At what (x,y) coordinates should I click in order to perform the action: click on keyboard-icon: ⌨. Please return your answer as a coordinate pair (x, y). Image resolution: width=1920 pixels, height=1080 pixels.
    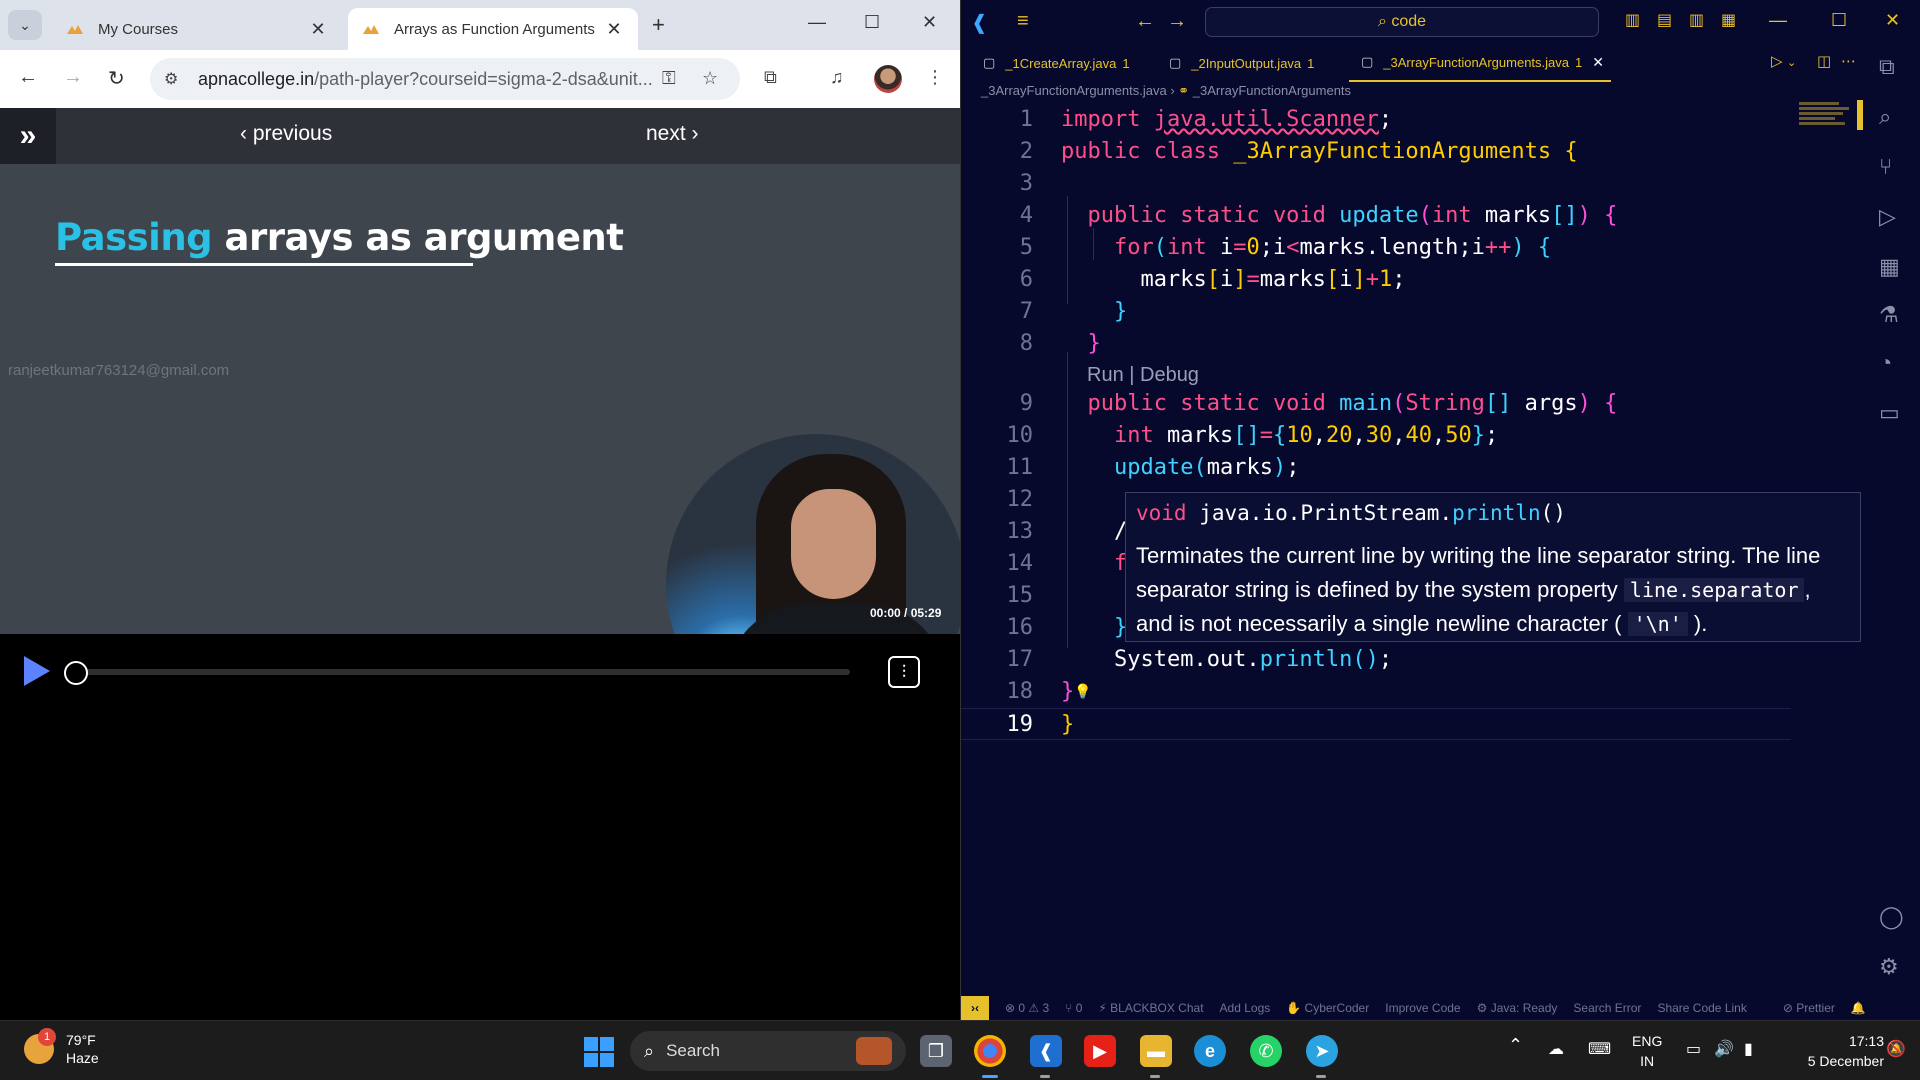
    Looking at the image, I should click on (1599, 1049).